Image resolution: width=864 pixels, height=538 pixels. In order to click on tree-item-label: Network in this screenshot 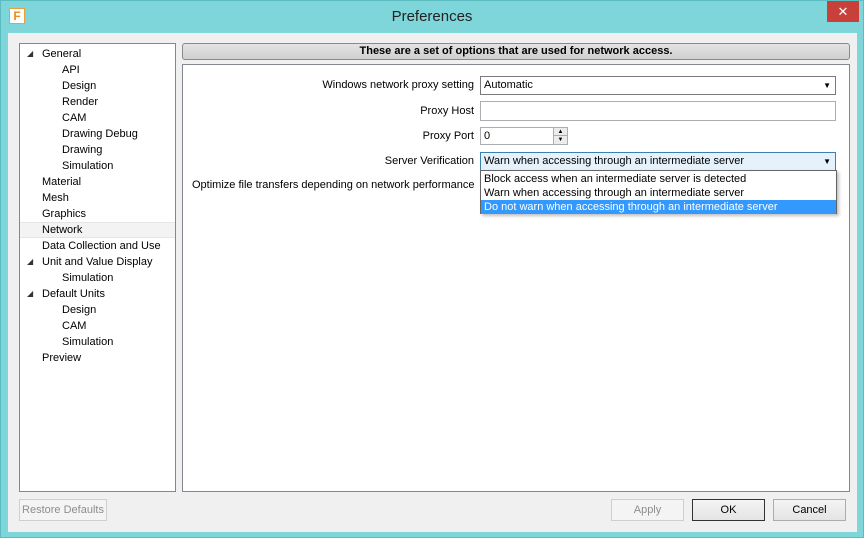, I will do `click(62, 230)`.